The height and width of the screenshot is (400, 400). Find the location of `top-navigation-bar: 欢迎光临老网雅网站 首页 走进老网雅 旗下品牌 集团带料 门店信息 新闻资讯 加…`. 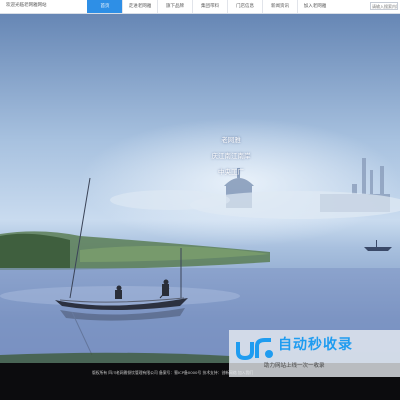

top-navigation-bar: 欢迎光临老网雅网站 首页 走进老网雅 旗下品牌 集团带料 门店信息 新闻资讯 加… is located at coordinates (200, 7).